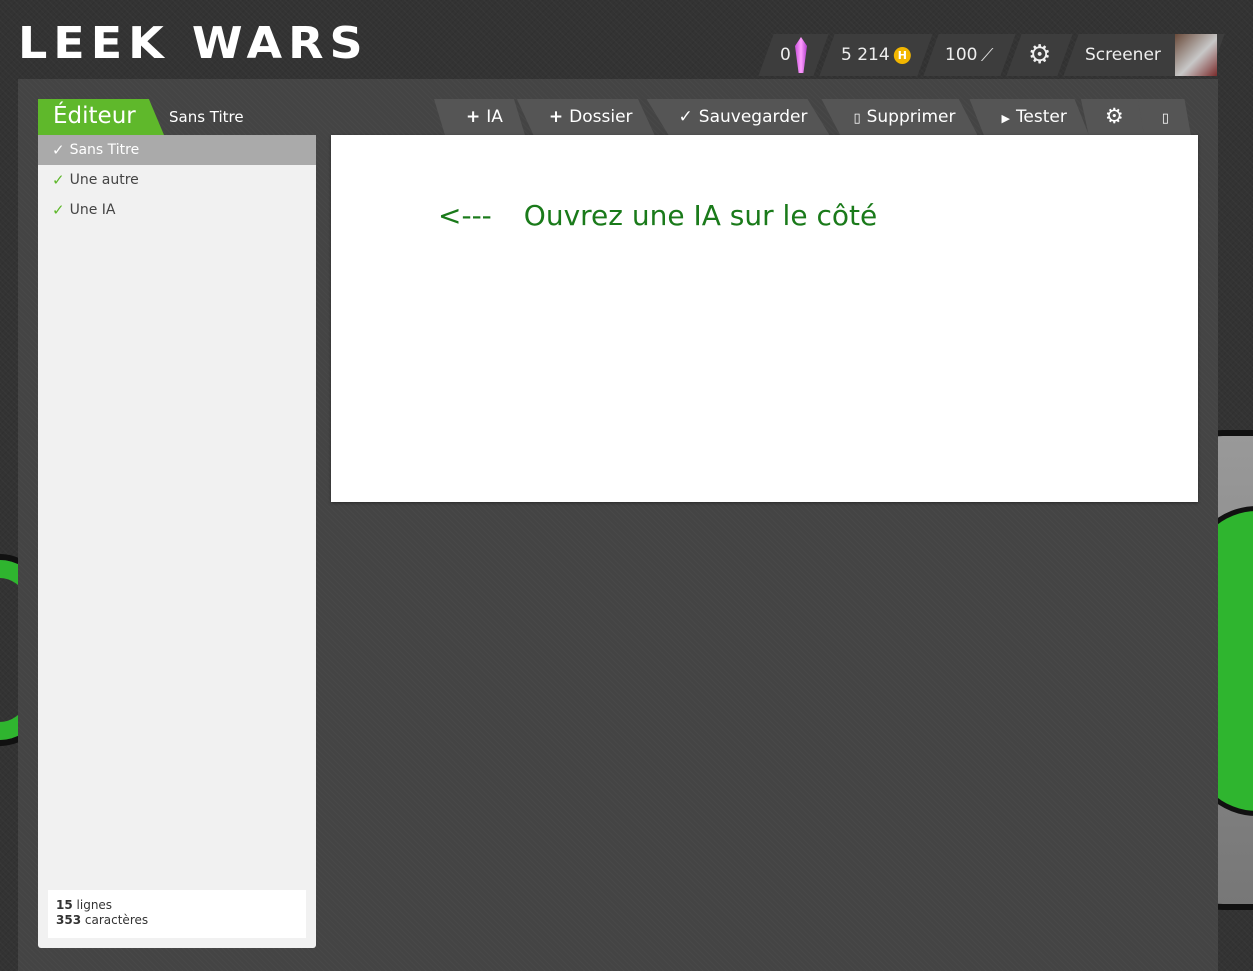  I want to click on top-bar: 0 5 214 H 100 ⟋ ⚙ Screener, so click(991, 55).